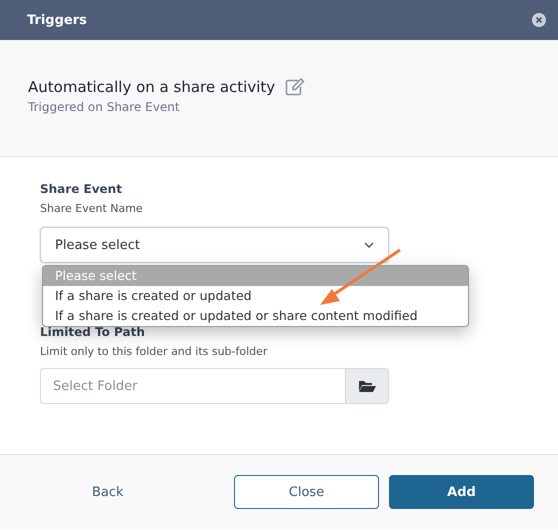 The width and height of the screenshot is (558, 530). What do you see at coordinates (539, 20) in the screenshot?
I see `close-icon` at bounding box center [539, 20].